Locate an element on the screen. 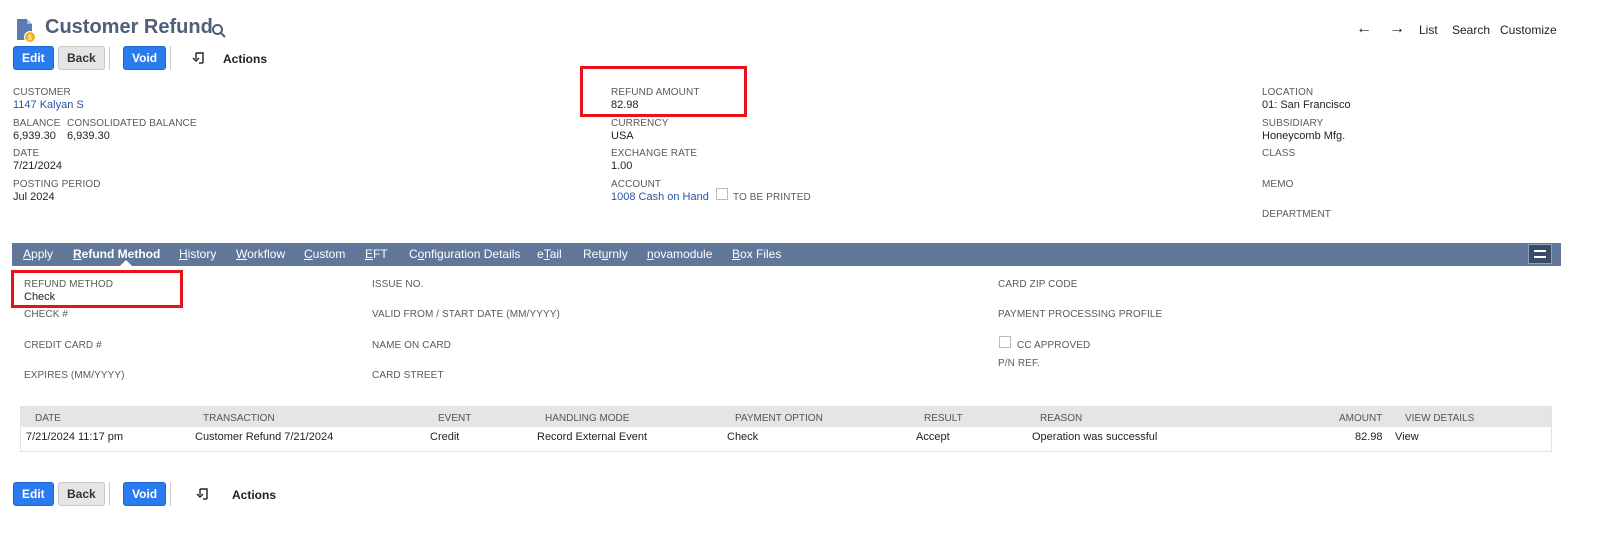 This screenshot has width=1600, height=536. back-button-bottom: Back is located at coordinates (81, 494).